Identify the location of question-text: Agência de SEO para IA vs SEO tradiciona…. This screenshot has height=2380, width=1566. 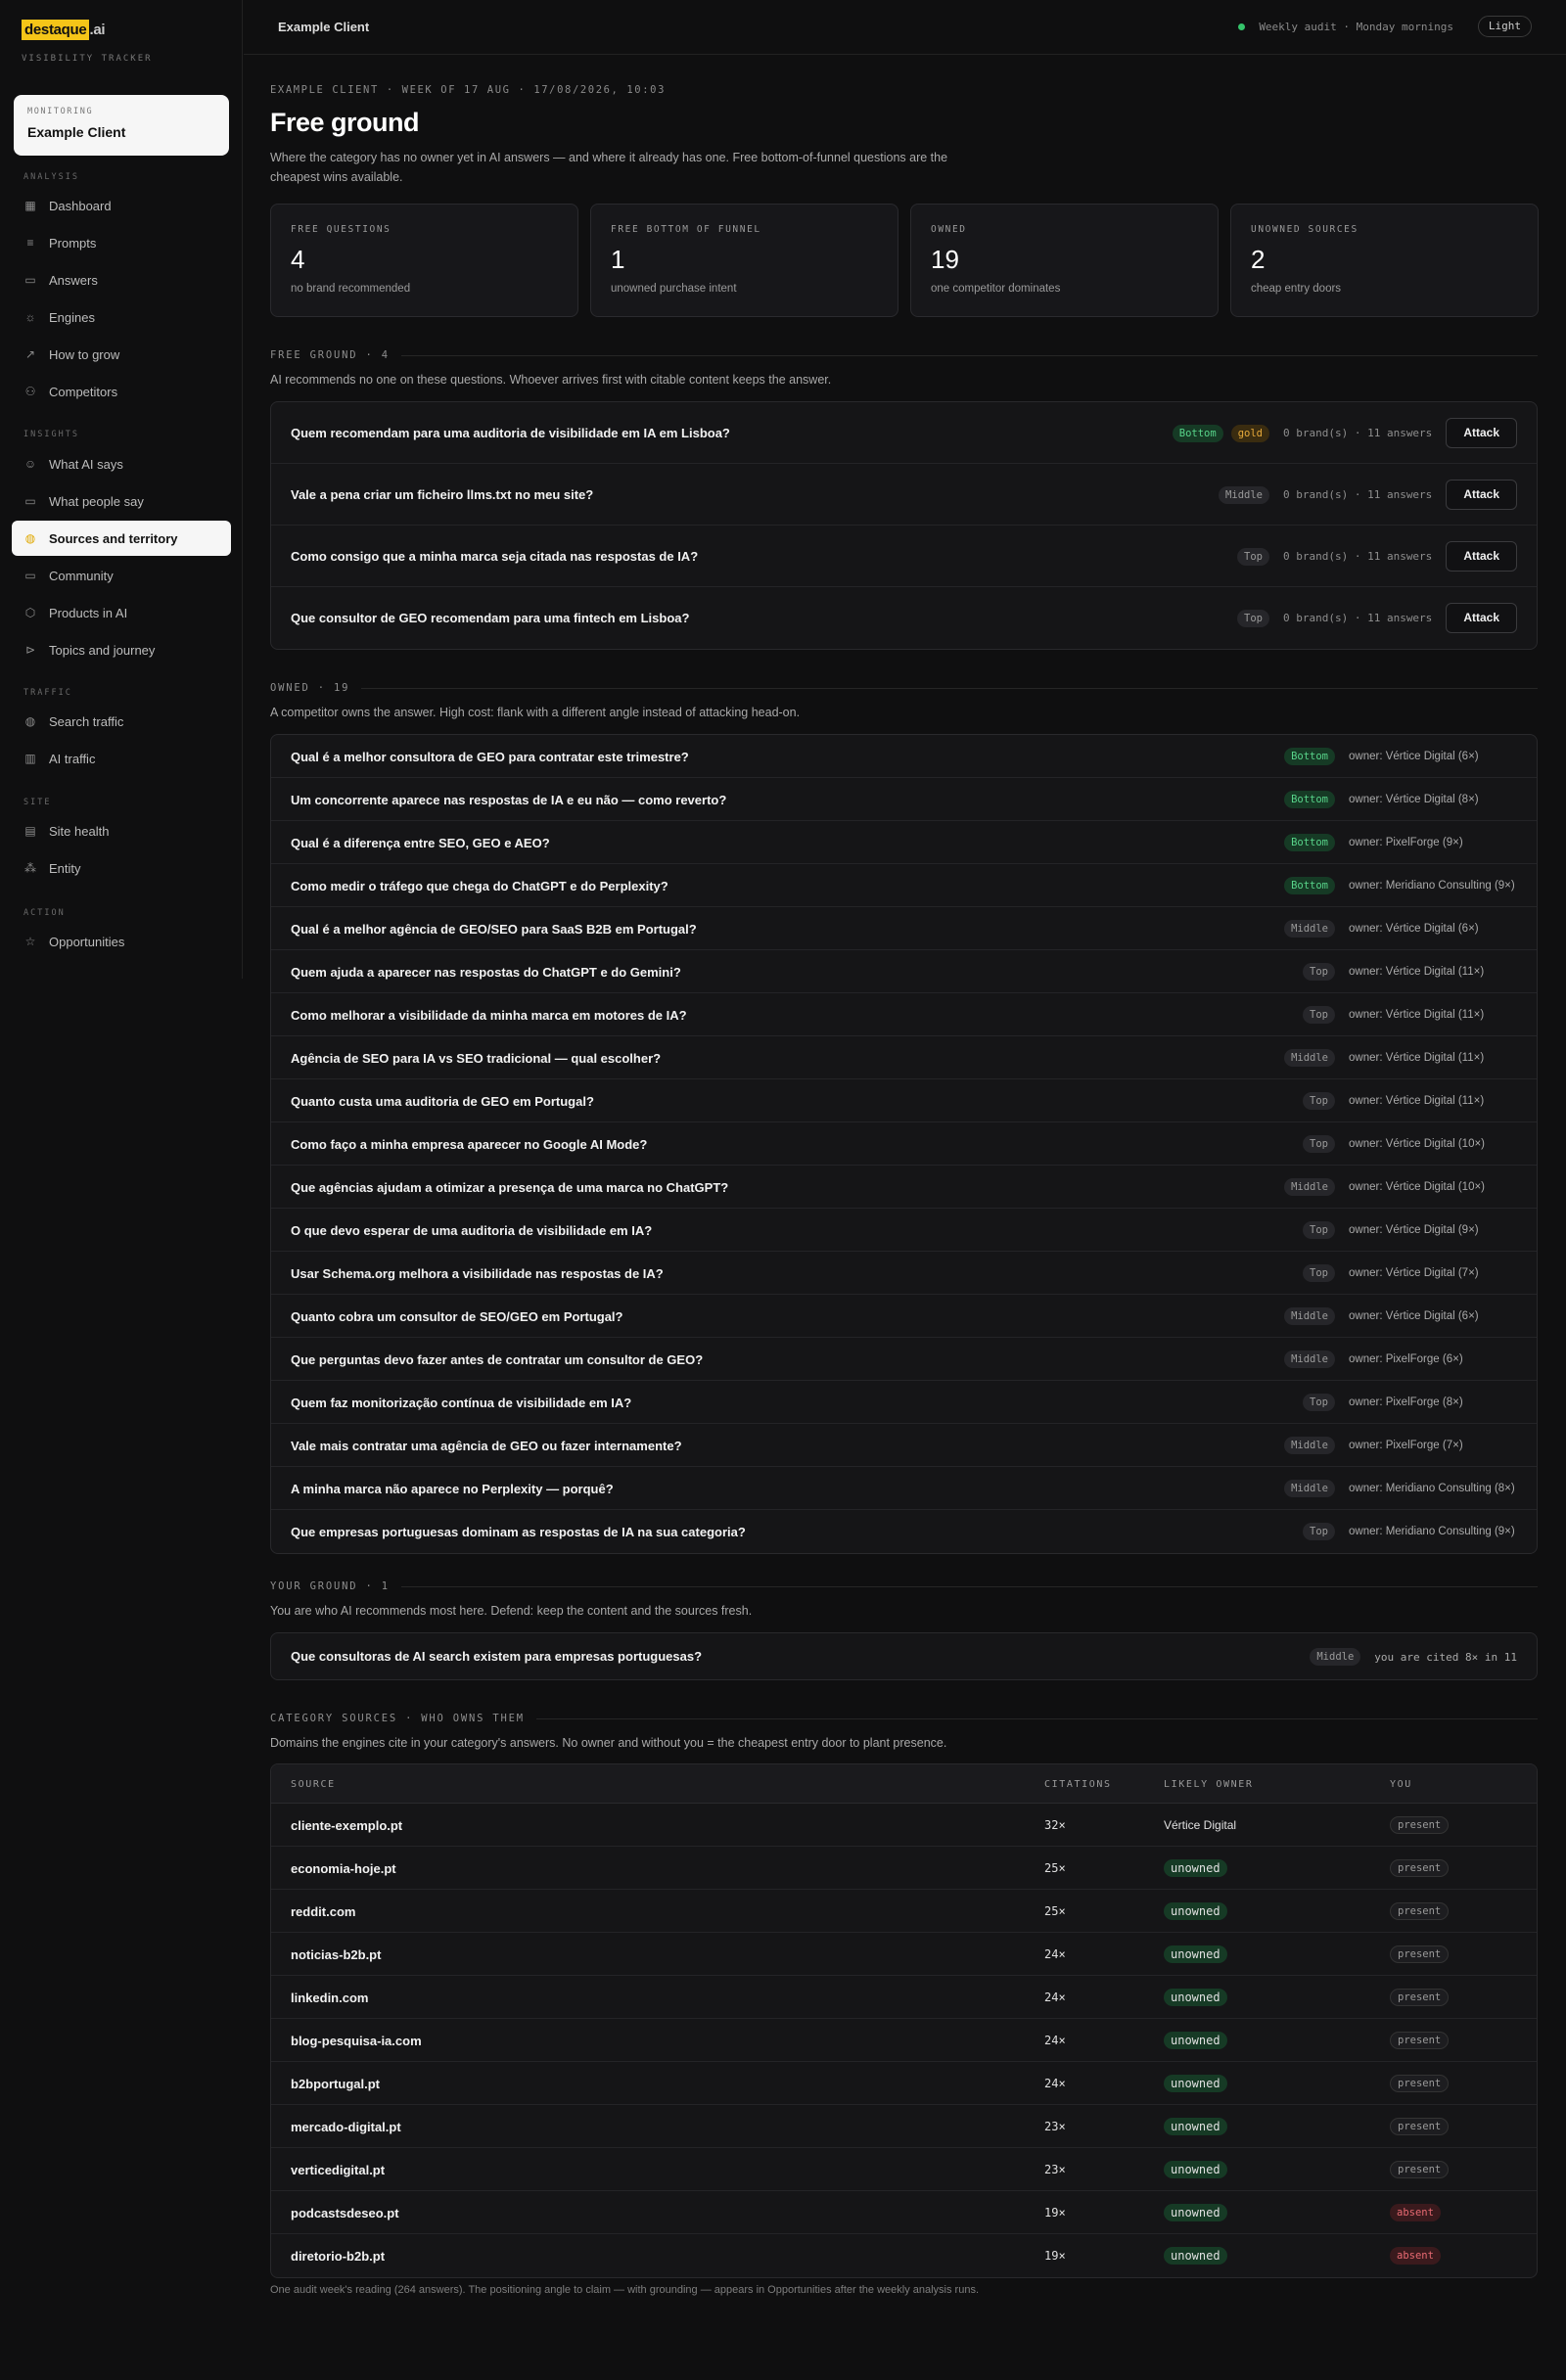
(476, 1058).